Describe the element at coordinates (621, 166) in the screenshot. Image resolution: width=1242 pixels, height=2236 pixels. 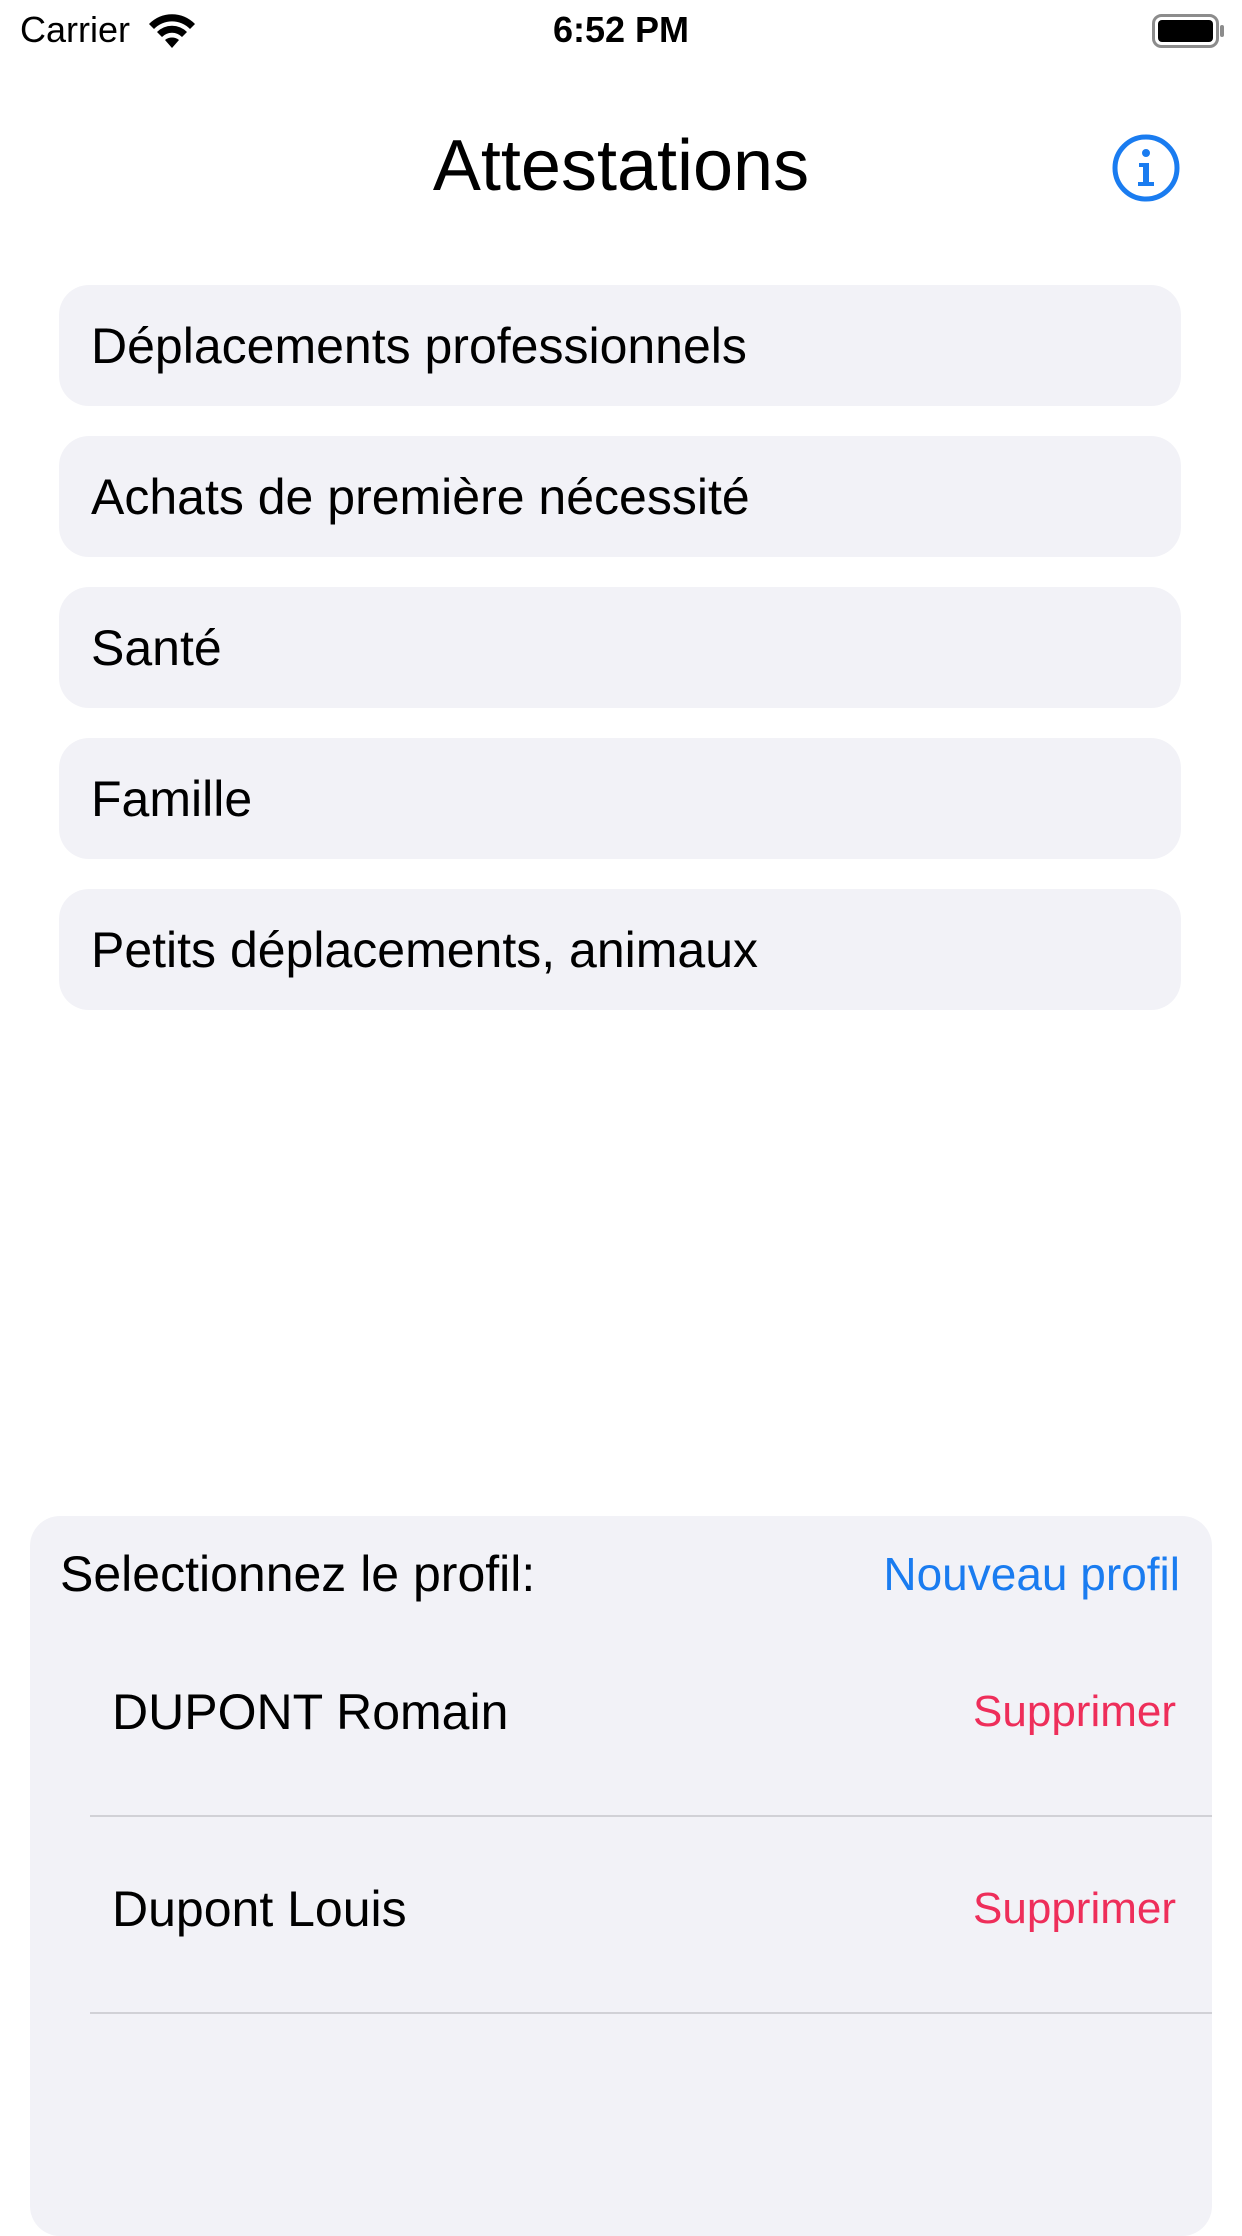
I see `page-title: Attestations` at that location.